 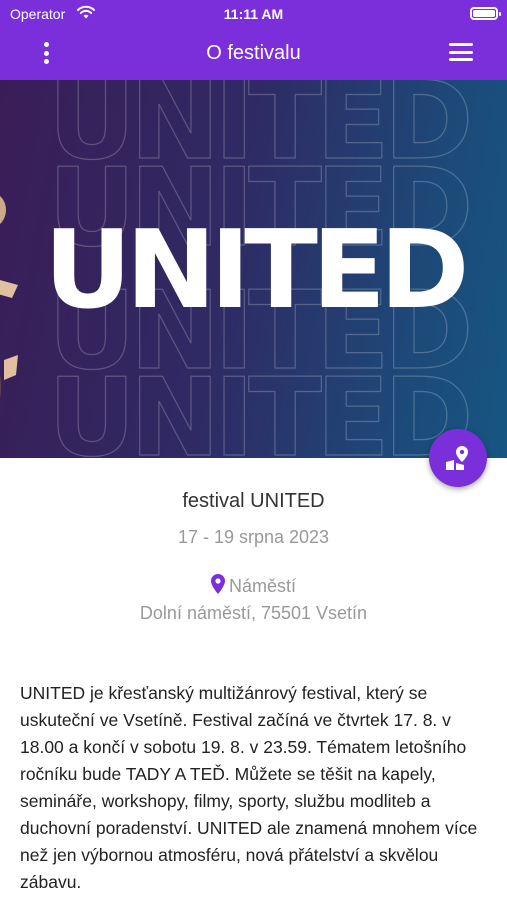 What do you see at coordinates (461, 52) in the screenshot?
I see `hamburger-menu-button` at bounding box center [461, 52].